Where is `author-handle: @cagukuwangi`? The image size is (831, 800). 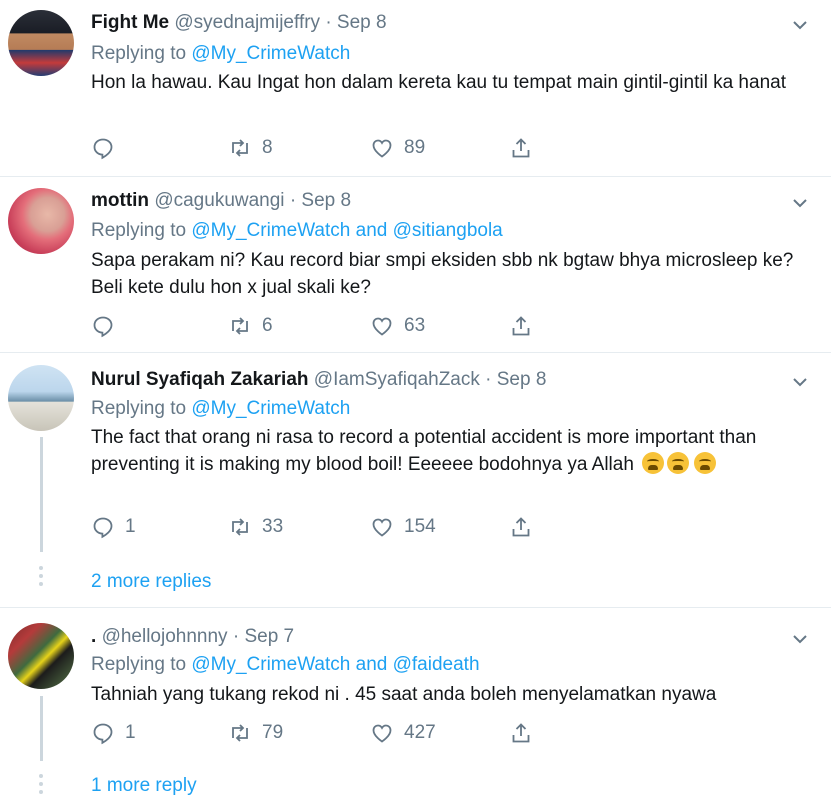
author-handle: @cagukuwangi is located at coordinates (219, 200).